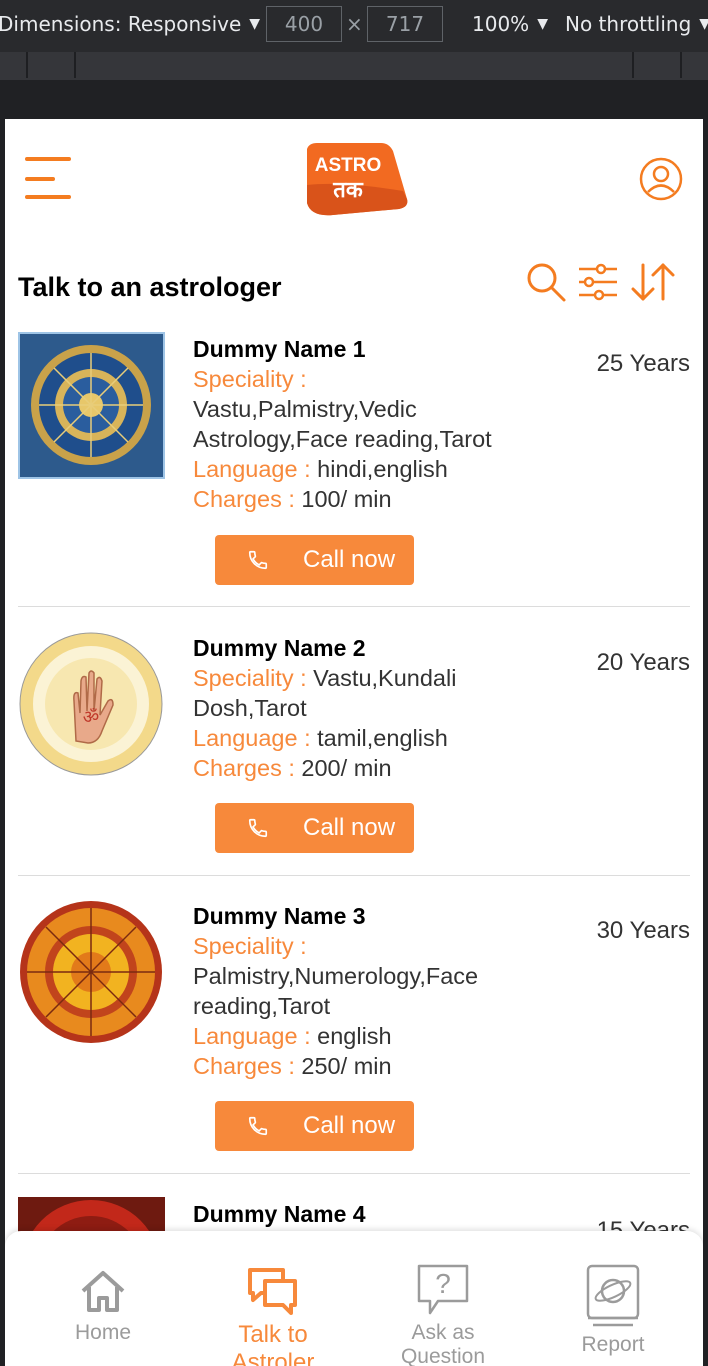  Describe the element at coordinates (382, 469) in the screenshot. I see `language-value: hindi,english` at that location.